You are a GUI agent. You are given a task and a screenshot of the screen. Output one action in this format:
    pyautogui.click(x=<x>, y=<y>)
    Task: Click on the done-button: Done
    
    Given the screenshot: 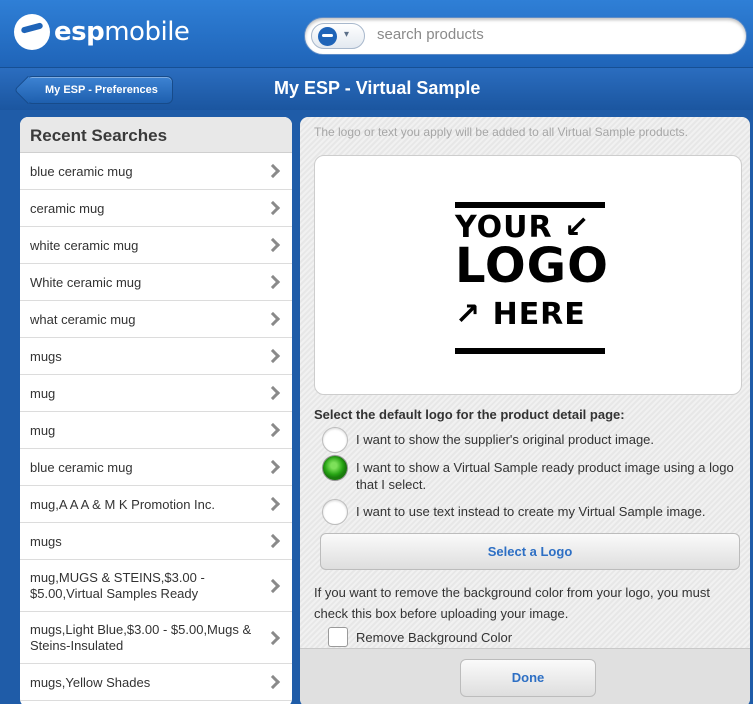 What is the action you would take?
    pyautogui.click(x=528, y=678)
    